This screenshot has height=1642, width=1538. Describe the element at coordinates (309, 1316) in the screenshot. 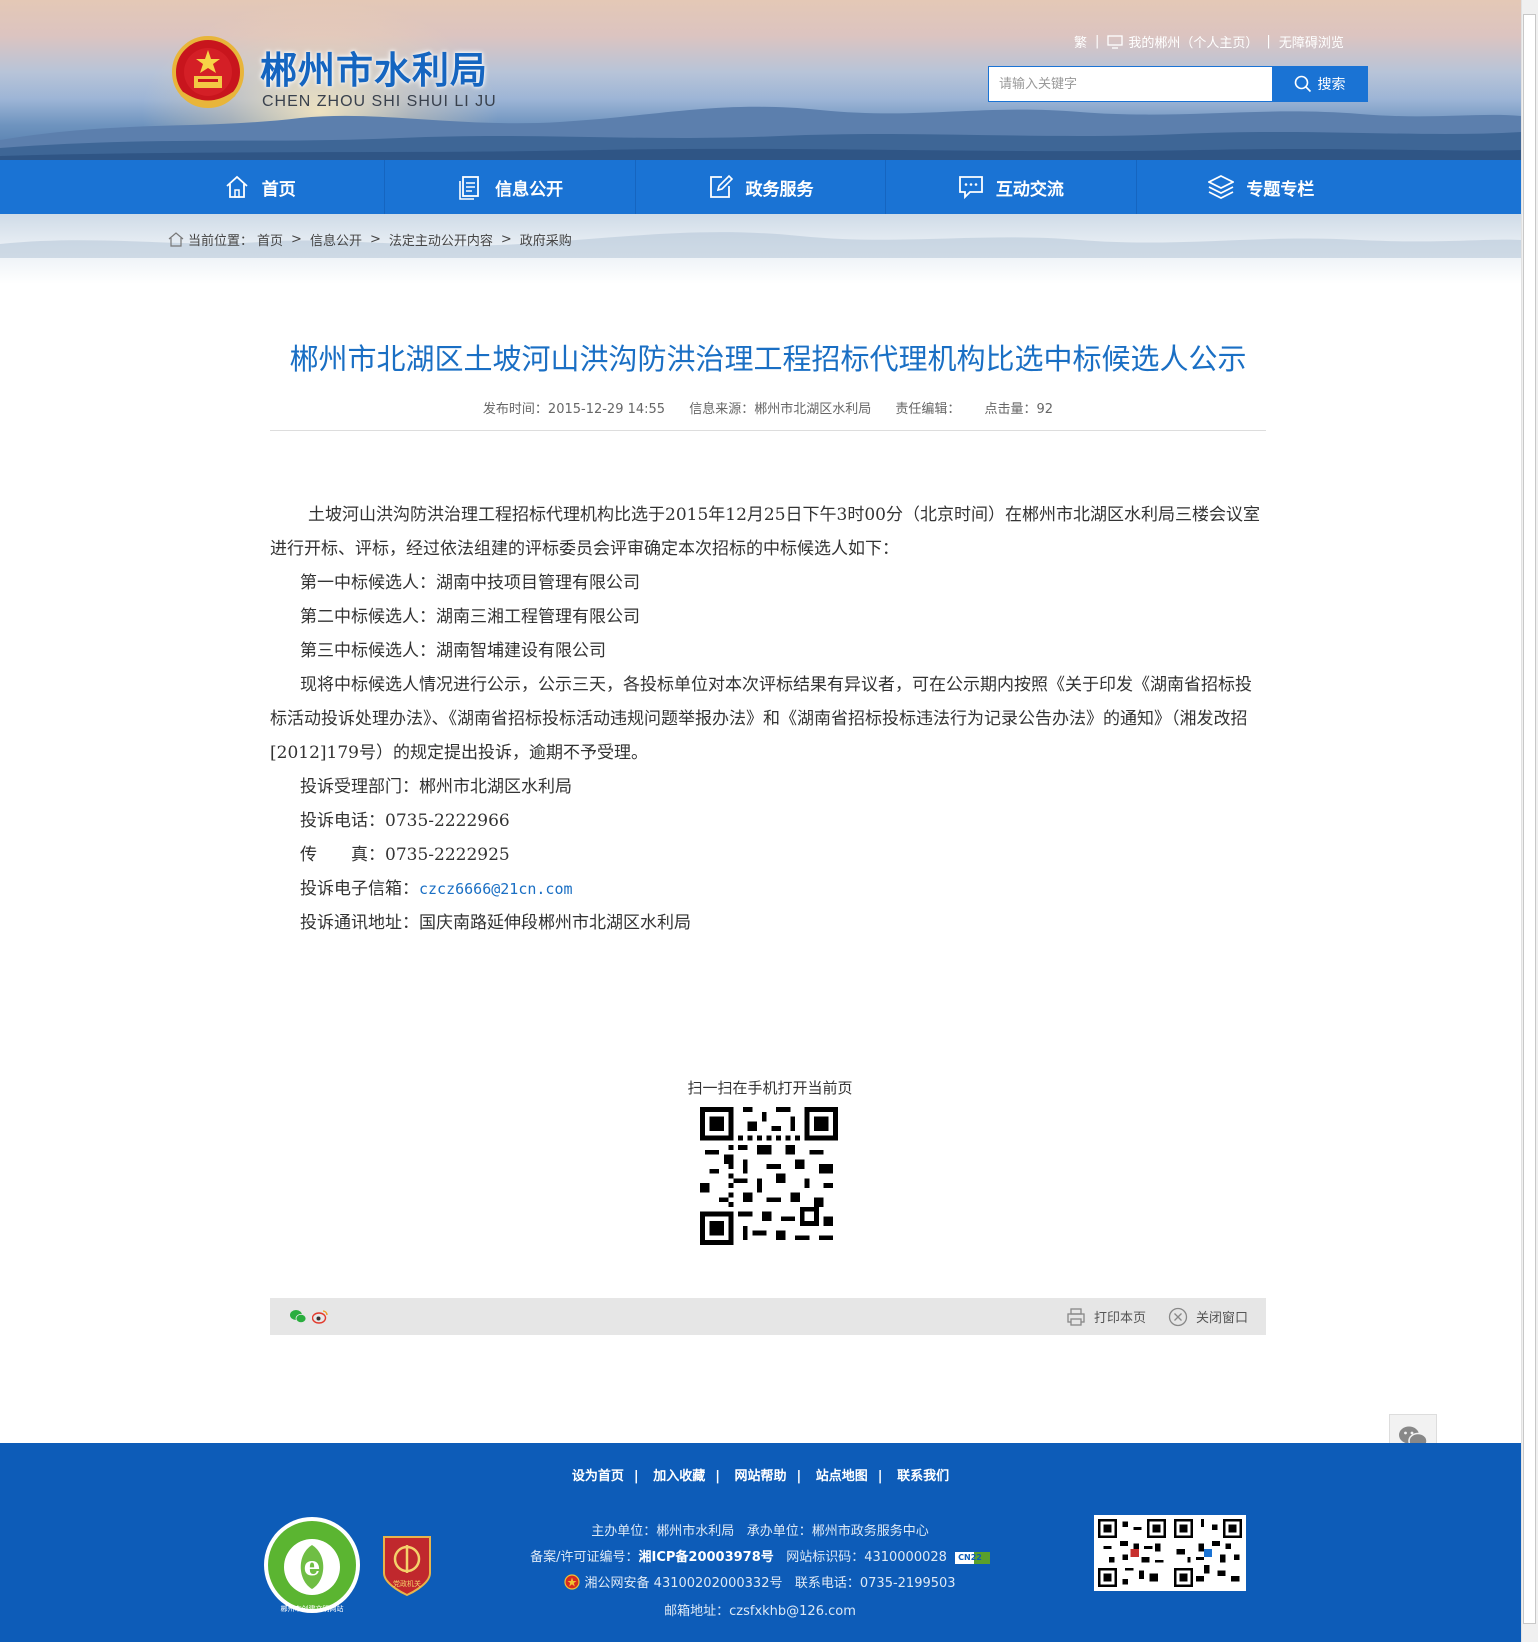

I see `share-buttons` at that location.